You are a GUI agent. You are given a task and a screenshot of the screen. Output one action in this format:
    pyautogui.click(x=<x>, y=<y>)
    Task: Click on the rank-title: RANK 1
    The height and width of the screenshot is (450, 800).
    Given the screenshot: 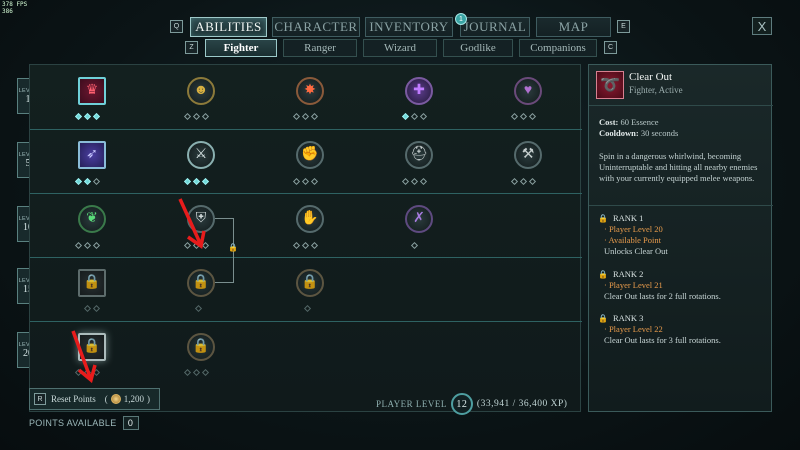 What is the action you would take?
    pyautogui.click(x=628, y=218)
    